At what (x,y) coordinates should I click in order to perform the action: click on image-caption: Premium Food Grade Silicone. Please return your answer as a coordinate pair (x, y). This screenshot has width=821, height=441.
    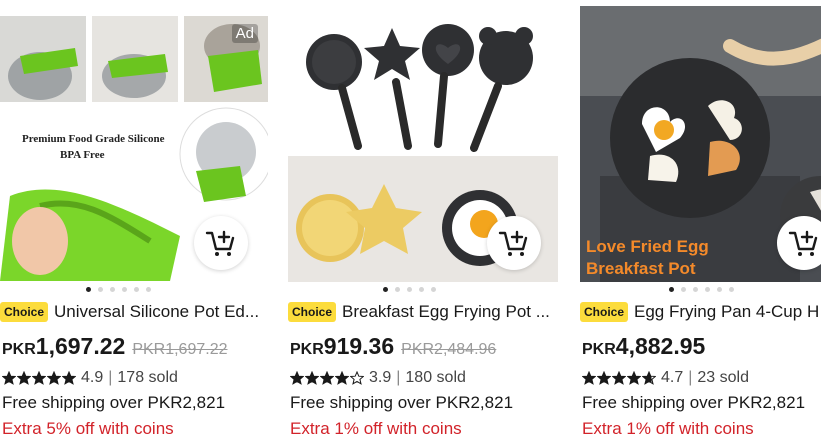
    Looking at the image, I should click on (93, 139).